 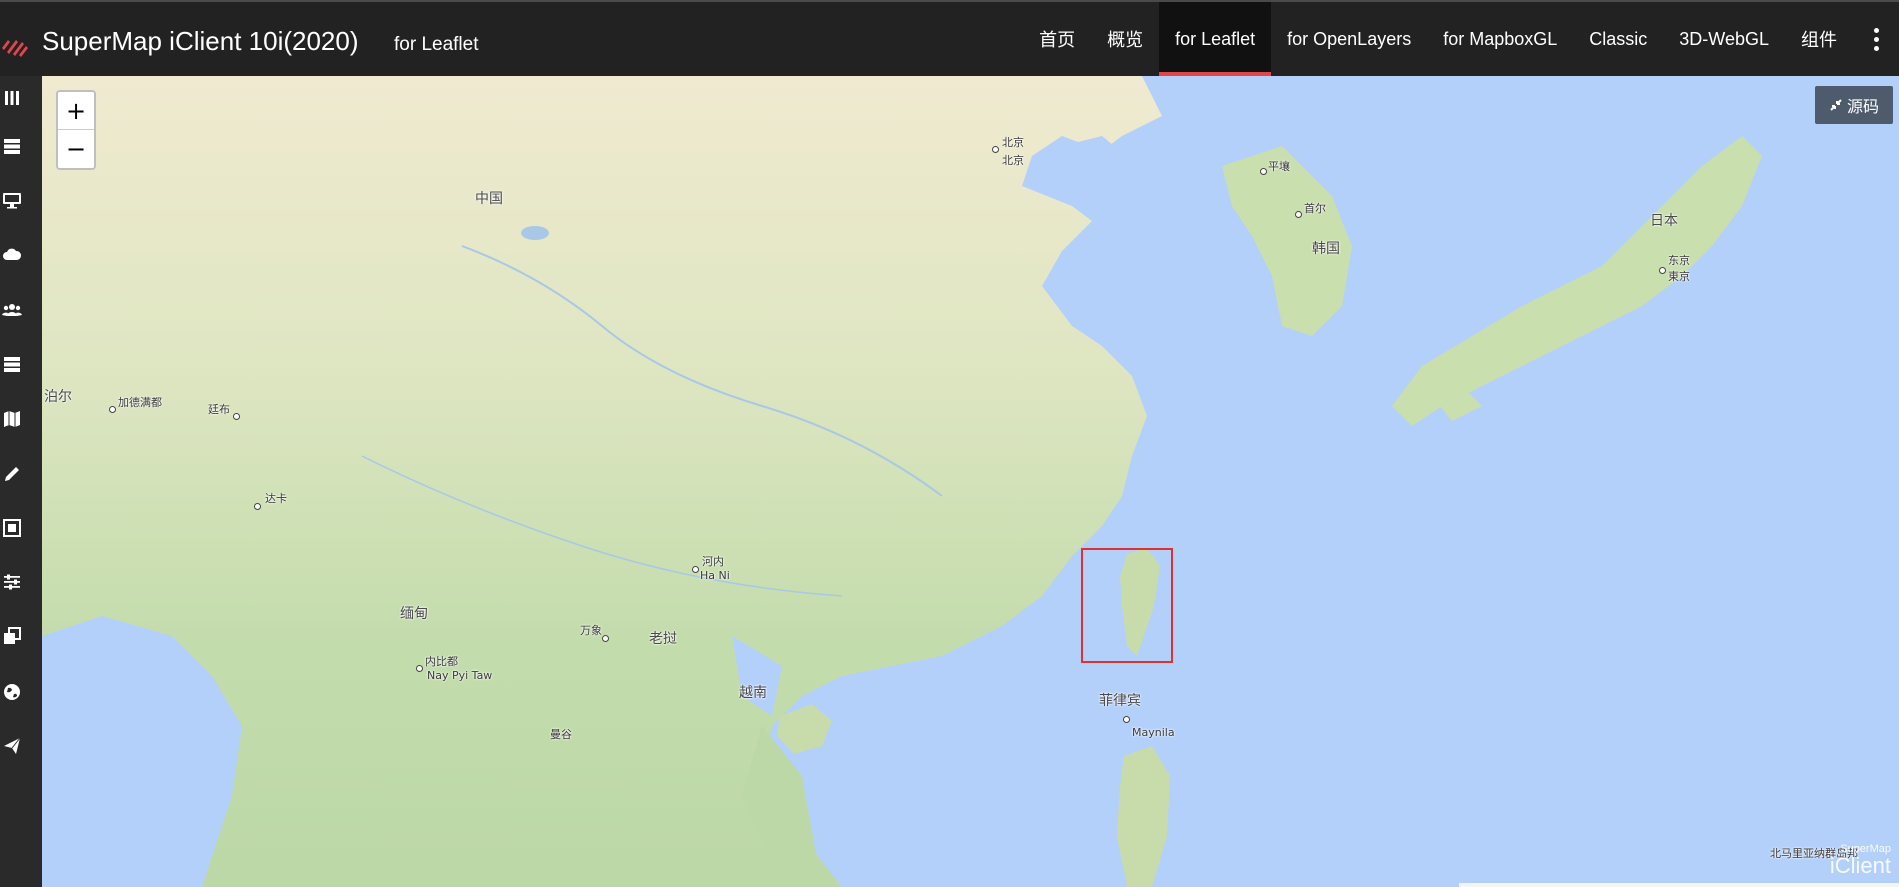 I want to click on label-tokyo-b: 東京, so click(x=1679, y=276).